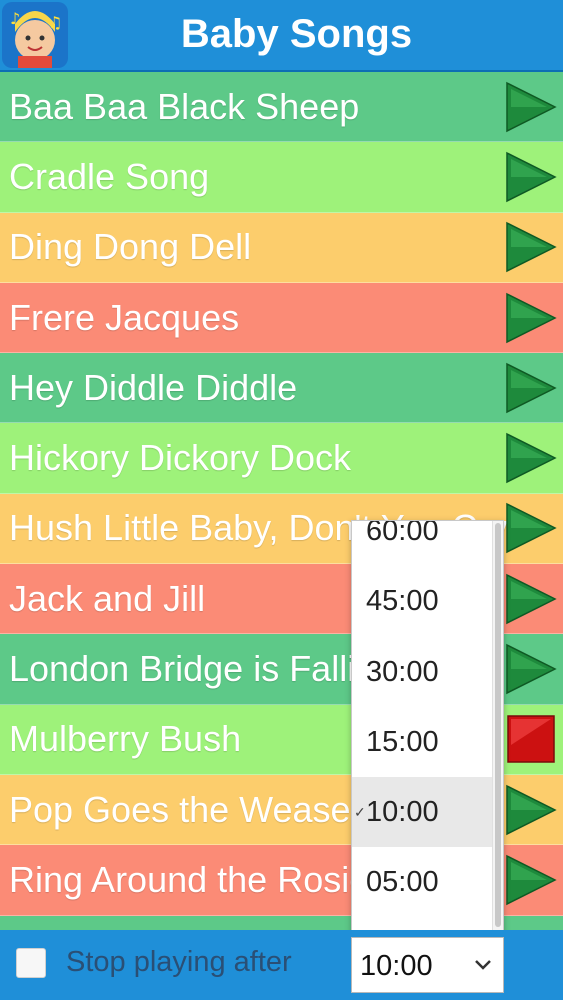 The width and height of the screenshot is (563, 1000). I want to click on time-option: 05:00, so click(422, 882).